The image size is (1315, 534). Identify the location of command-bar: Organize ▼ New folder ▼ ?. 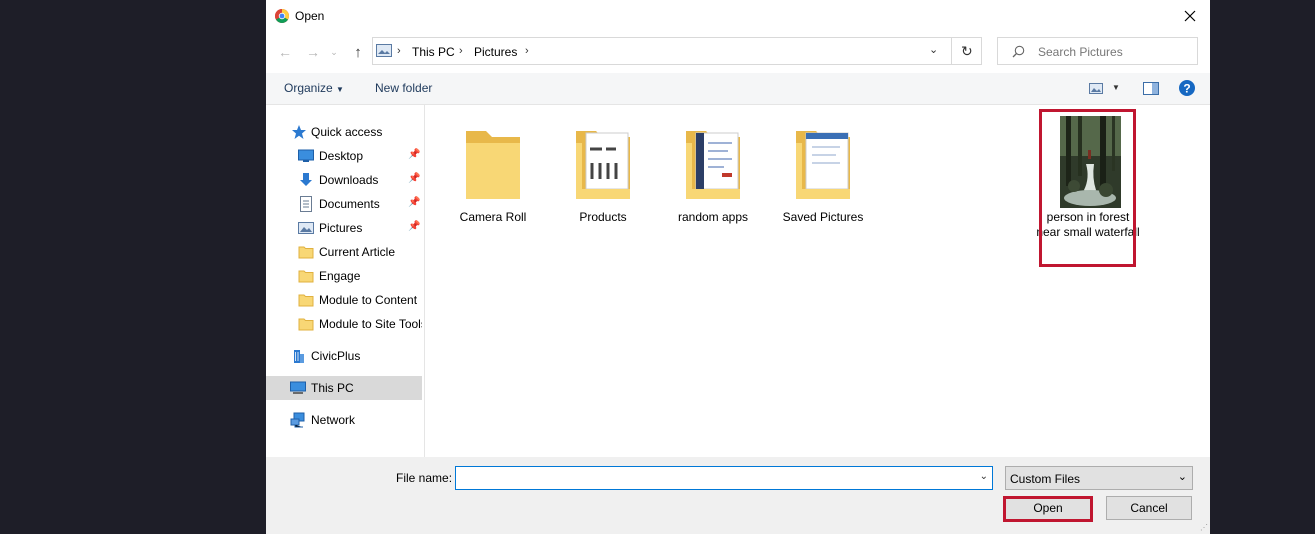
(738, 89).